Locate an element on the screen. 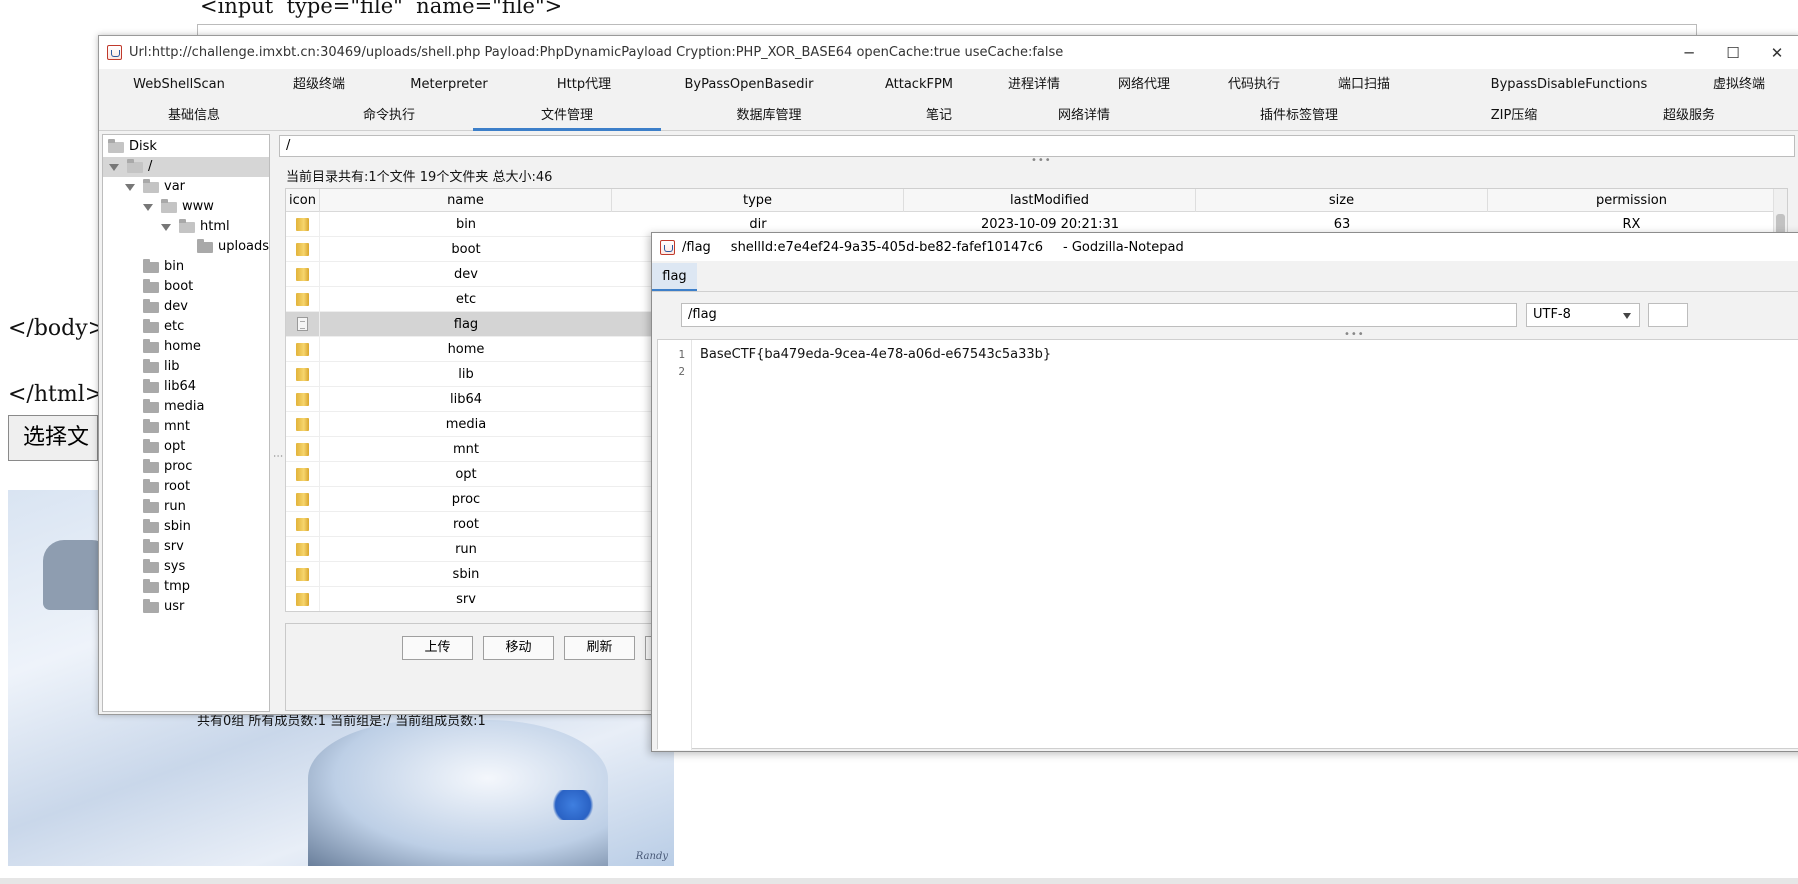  tree-node-www: www is located at coordinates (178, 207).